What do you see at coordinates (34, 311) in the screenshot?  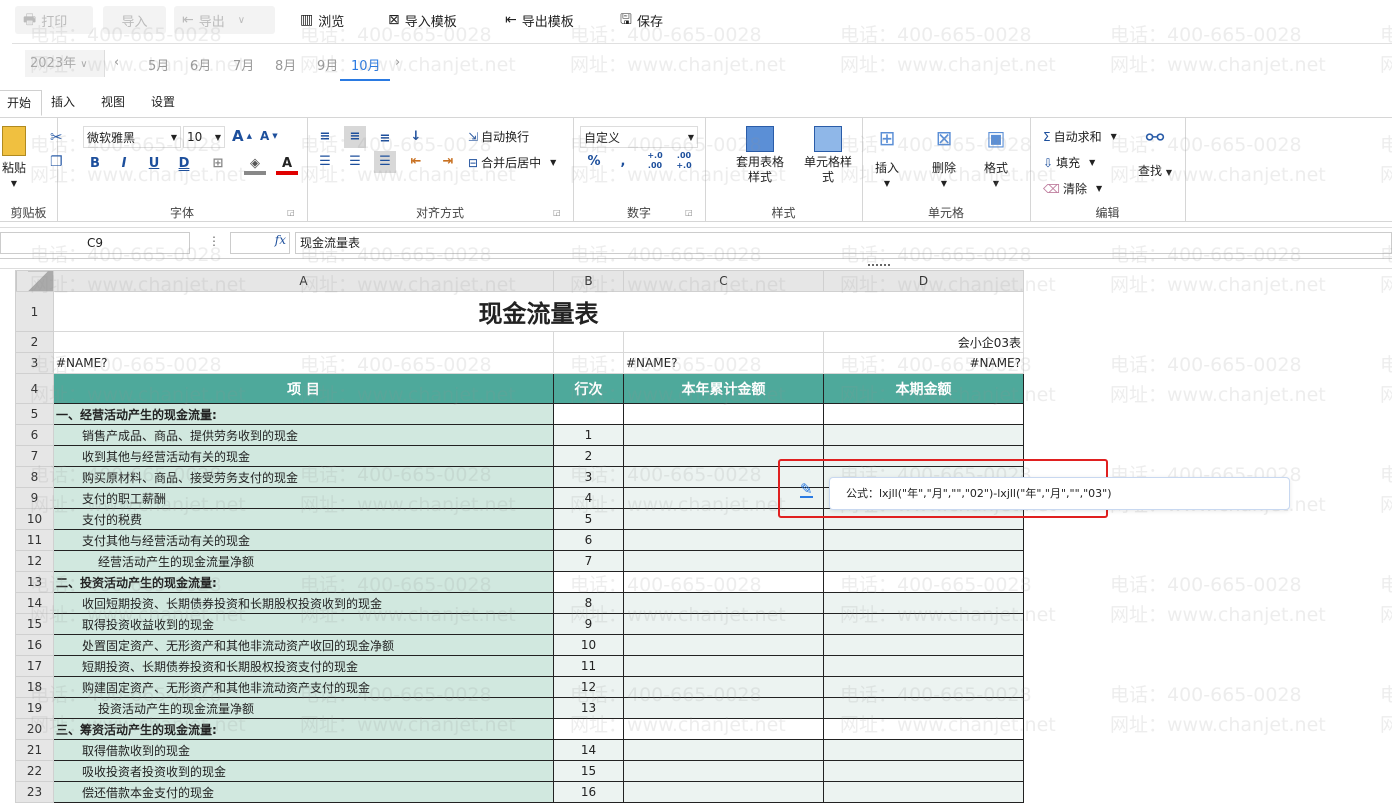 I see `row-header: 1` at bounding box center [34, 311].